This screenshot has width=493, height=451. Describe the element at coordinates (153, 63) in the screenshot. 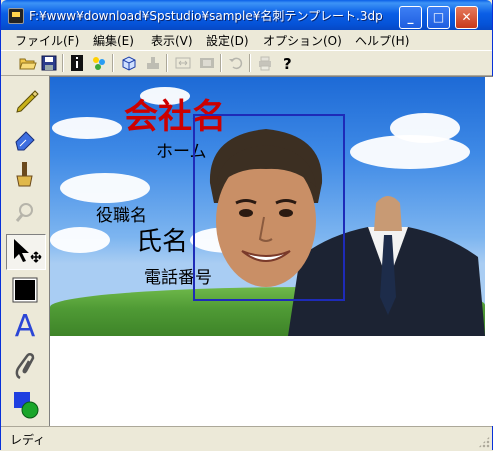

I see `stamp-icon` at that location.